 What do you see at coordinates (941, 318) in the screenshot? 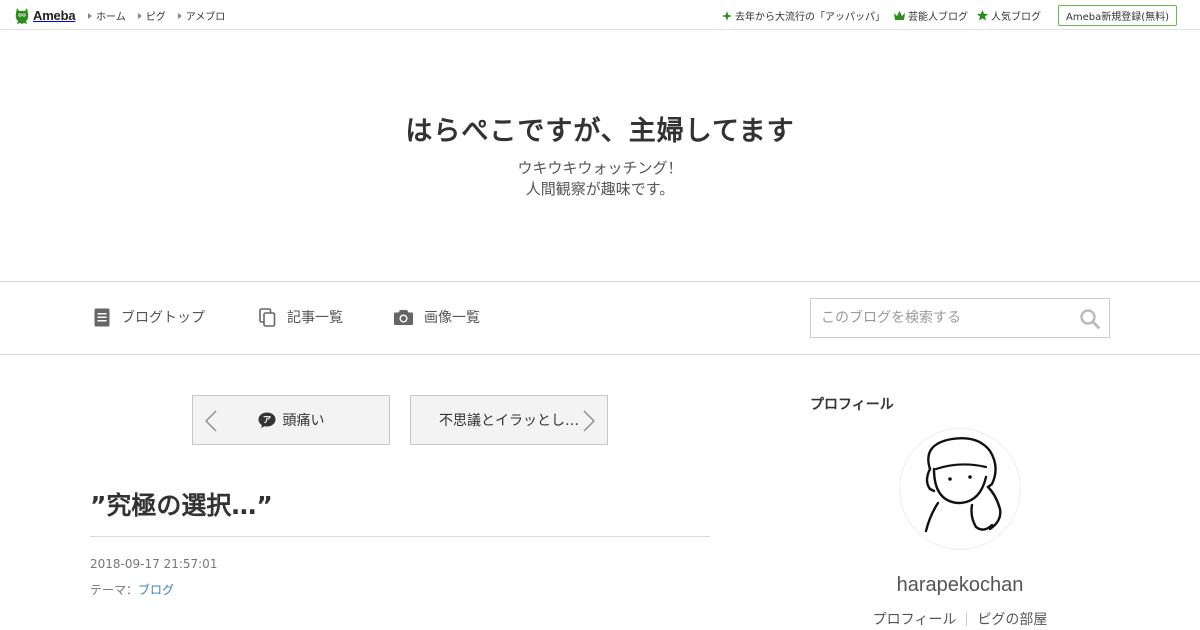
I see `blog-search-input` at bounding box center [941, 318].